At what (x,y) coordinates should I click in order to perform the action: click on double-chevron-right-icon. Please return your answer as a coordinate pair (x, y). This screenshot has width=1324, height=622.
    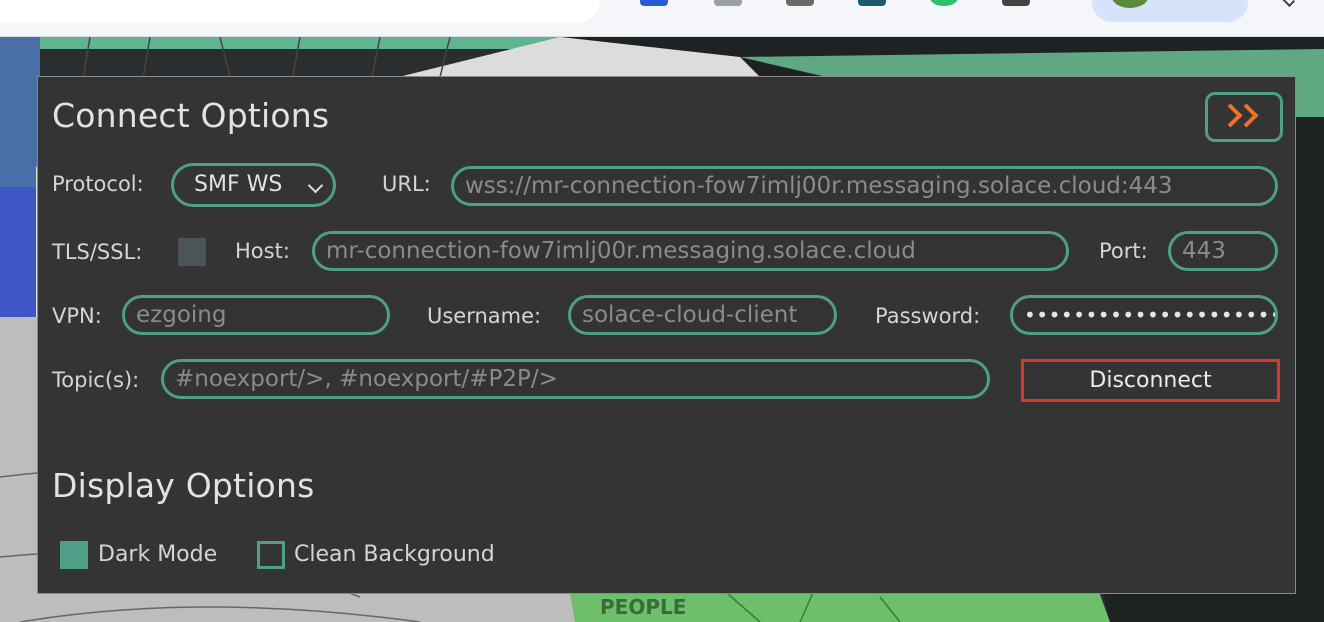
    Looking at the image, I should click on (1246, 115).